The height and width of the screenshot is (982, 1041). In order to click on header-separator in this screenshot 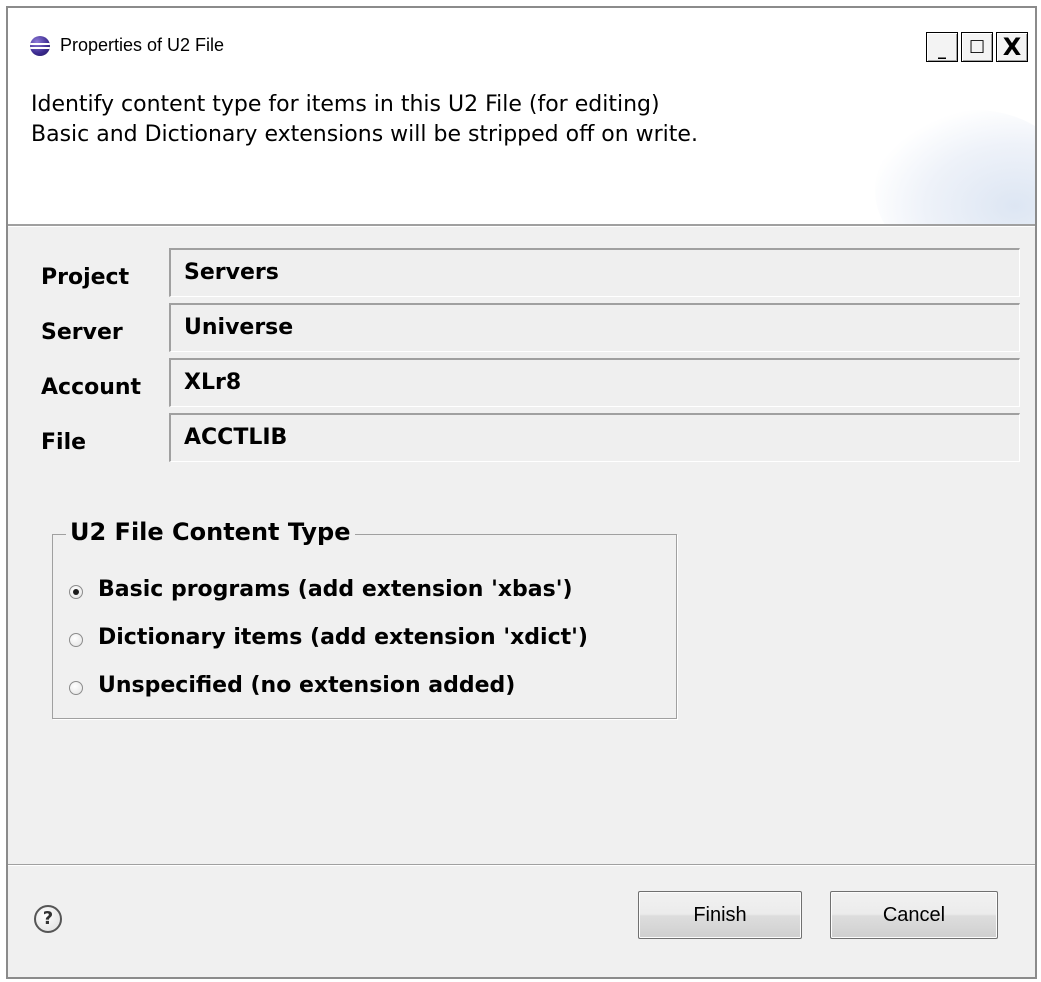, I will do `click(521, 225)`.